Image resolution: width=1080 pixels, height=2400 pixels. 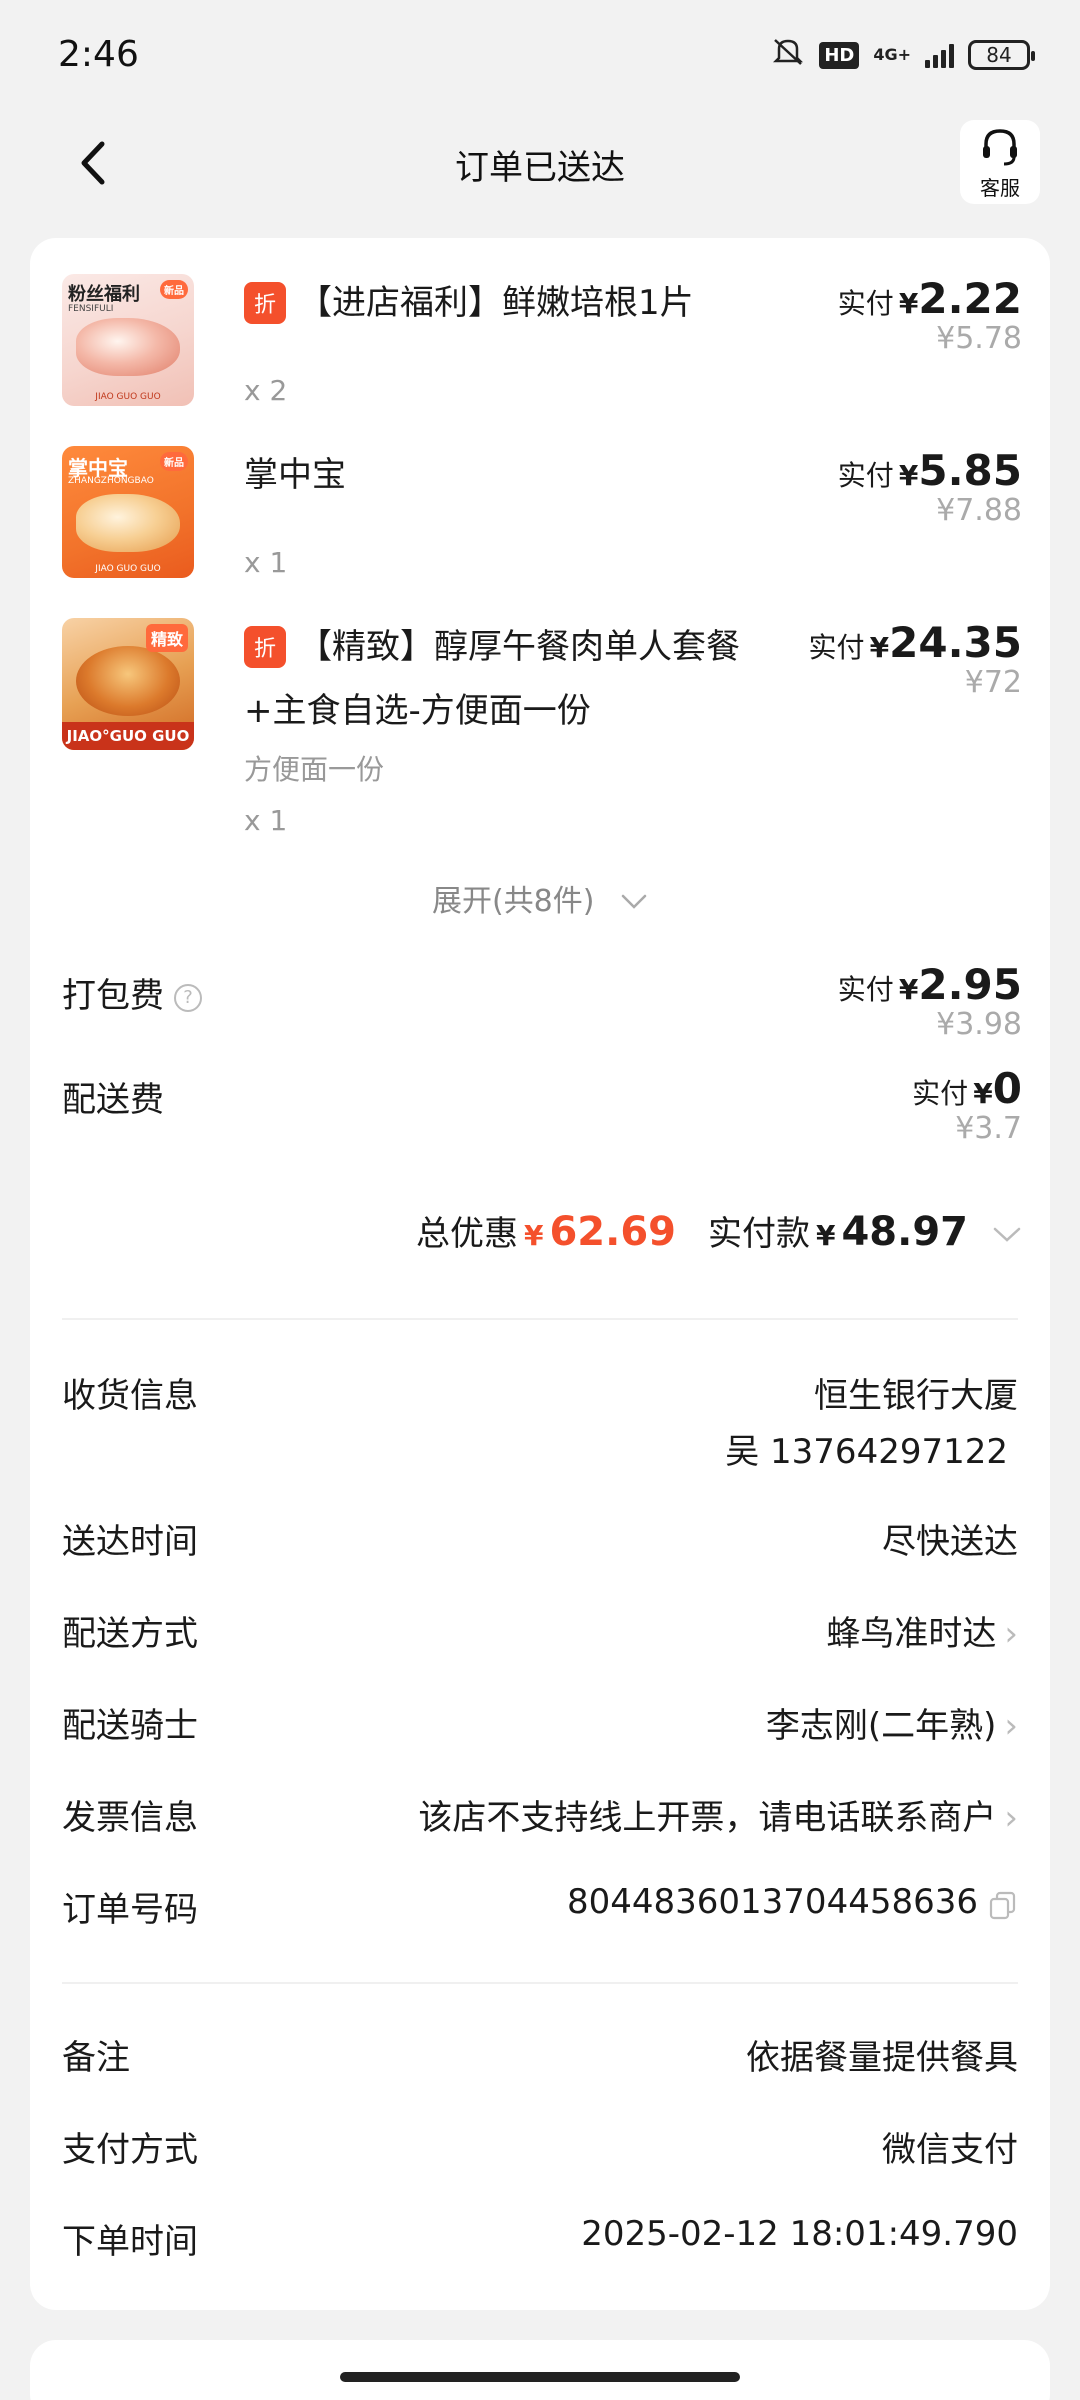 What do you see at coordinates (295, 475) in the screenshot?
I see `item-name: 掌中宝` at bounding box center [295, 475].